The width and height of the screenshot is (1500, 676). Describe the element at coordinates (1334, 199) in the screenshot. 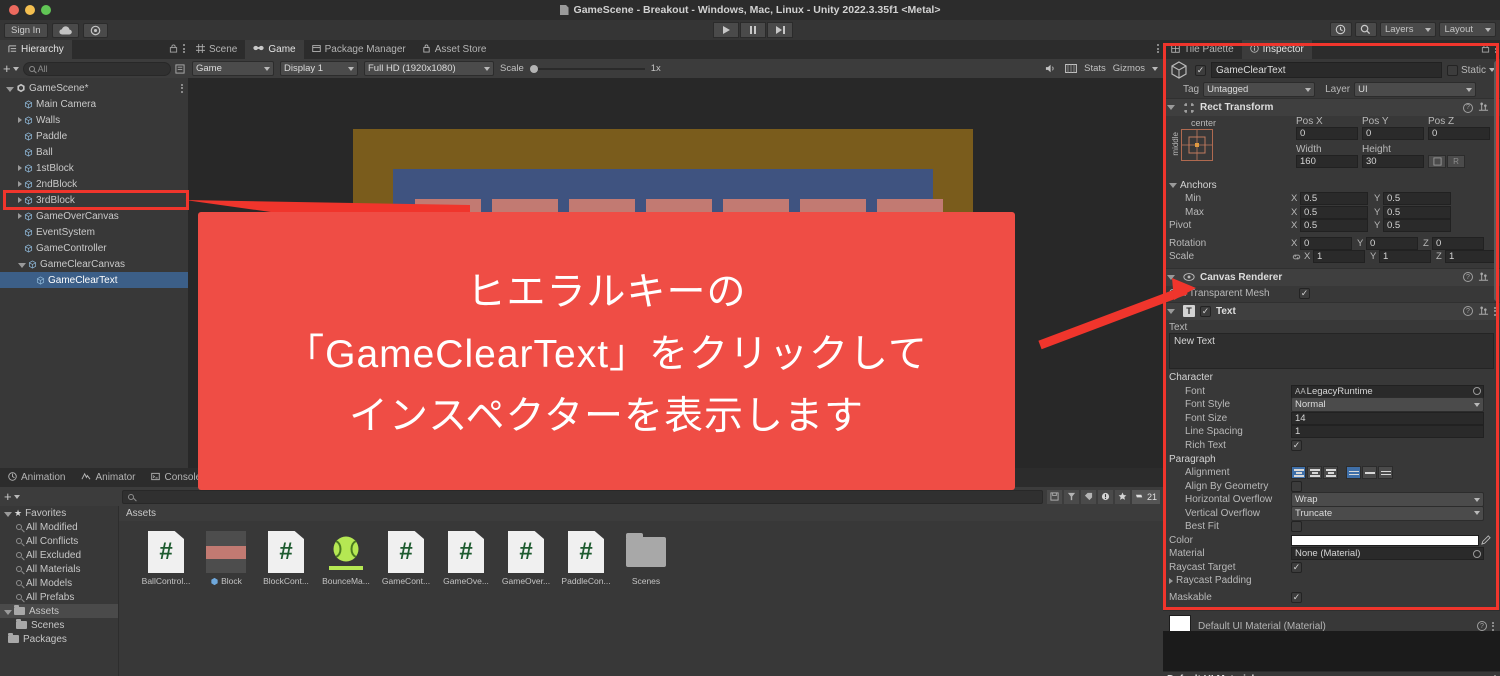

I see `anchor-min-x-input: 0.5` at that location.